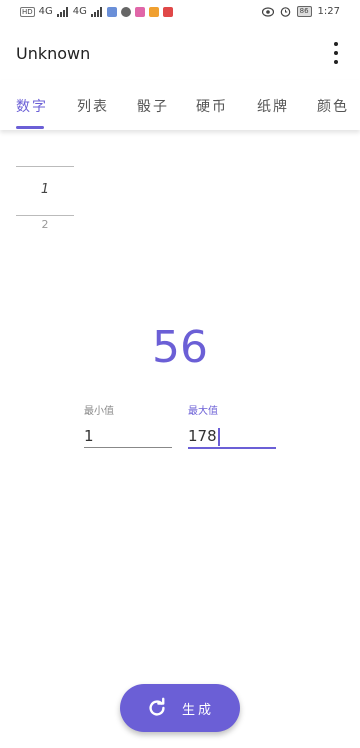 The width and height of the screenshot is (360, 748). I want to click on status-left: HD 4G 4G, so click(96, 11).